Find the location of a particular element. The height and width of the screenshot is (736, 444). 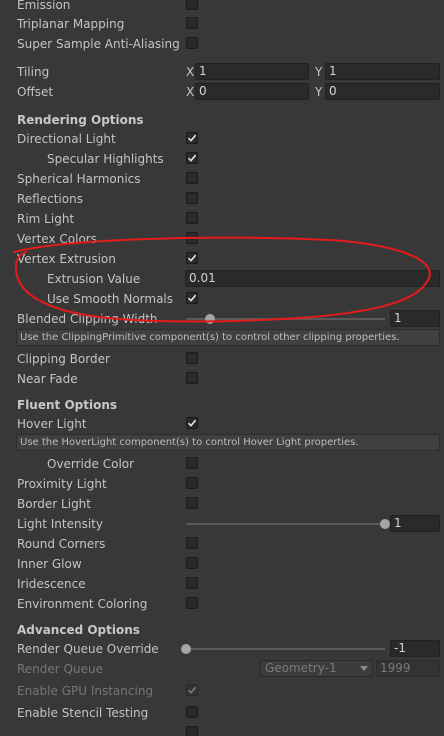

spherical-harmonics-row: Spherical Harmonics is located at coordinates (222, 179).